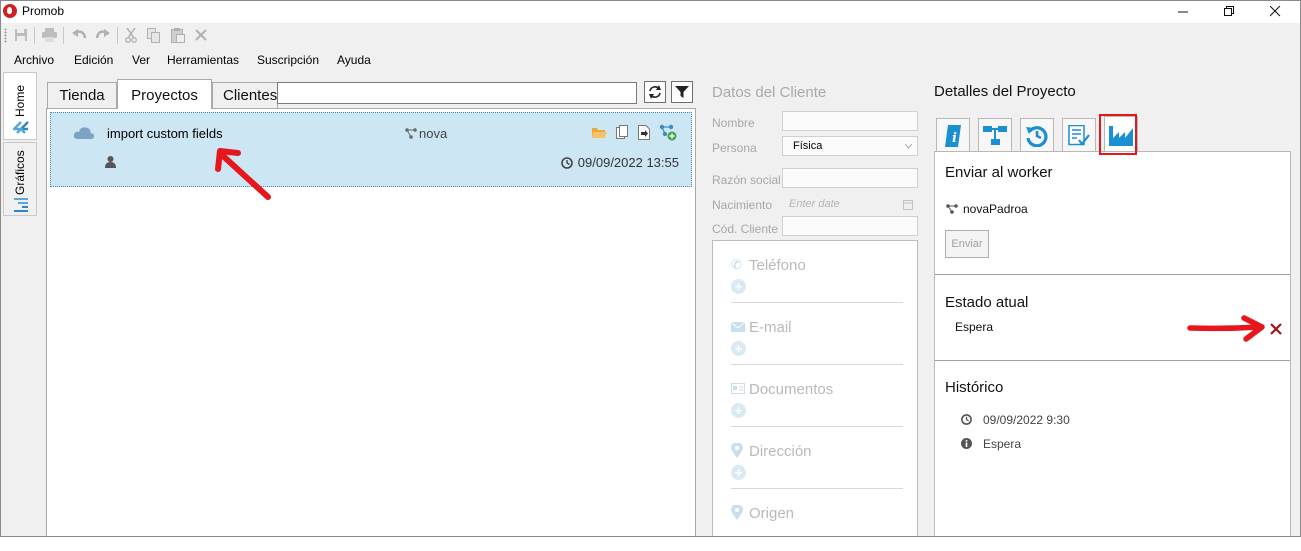 The image size is (1301, 551). I want to click on redo-icon, so click(102, 35).